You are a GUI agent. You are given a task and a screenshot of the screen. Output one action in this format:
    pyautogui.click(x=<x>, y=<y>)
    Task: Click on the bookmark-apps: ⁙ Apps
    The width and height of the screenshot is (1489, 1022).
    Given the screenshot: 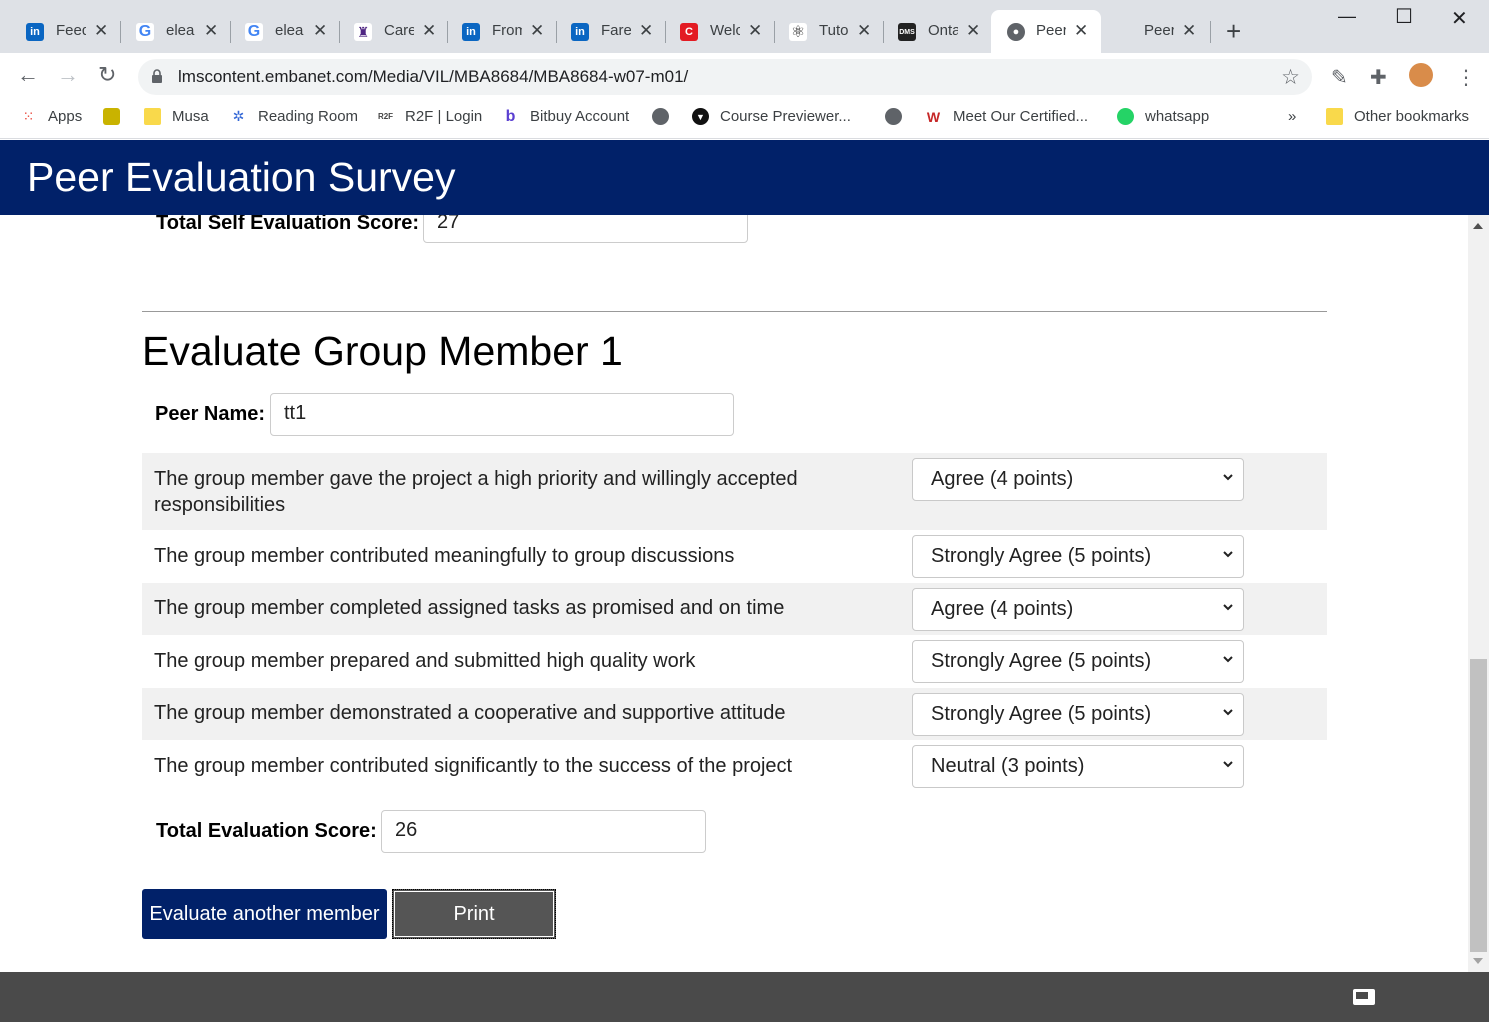 What is the action you would take?
    pyautogui.click(x=51, y=116)
    